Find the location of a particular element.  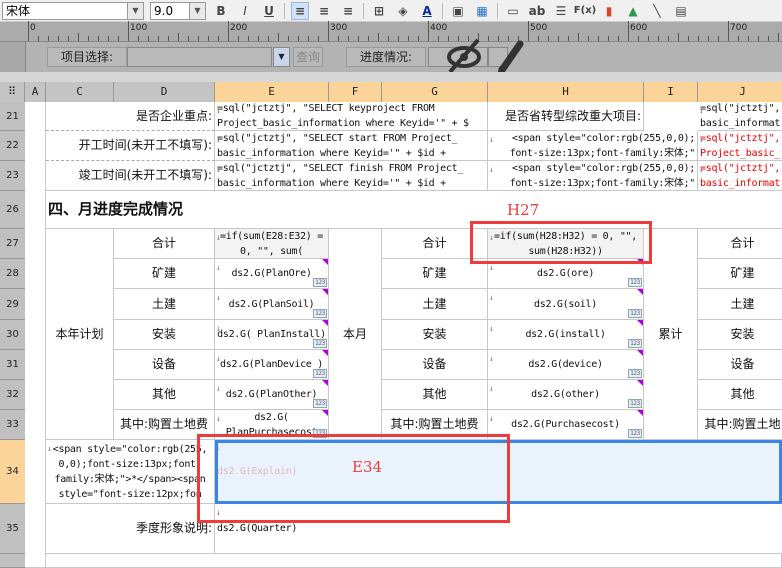

cell-E31: ds2.G(PlanDevice ) ↓ 123 is located at coordinates (272, 365).